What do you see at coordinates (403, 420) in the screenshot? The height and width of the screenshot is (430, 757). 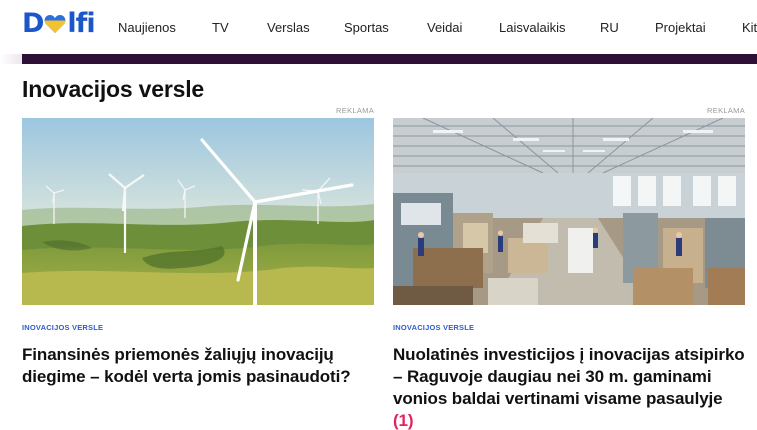 I see `comment-count: (1)` at bounding box center [403, 420].